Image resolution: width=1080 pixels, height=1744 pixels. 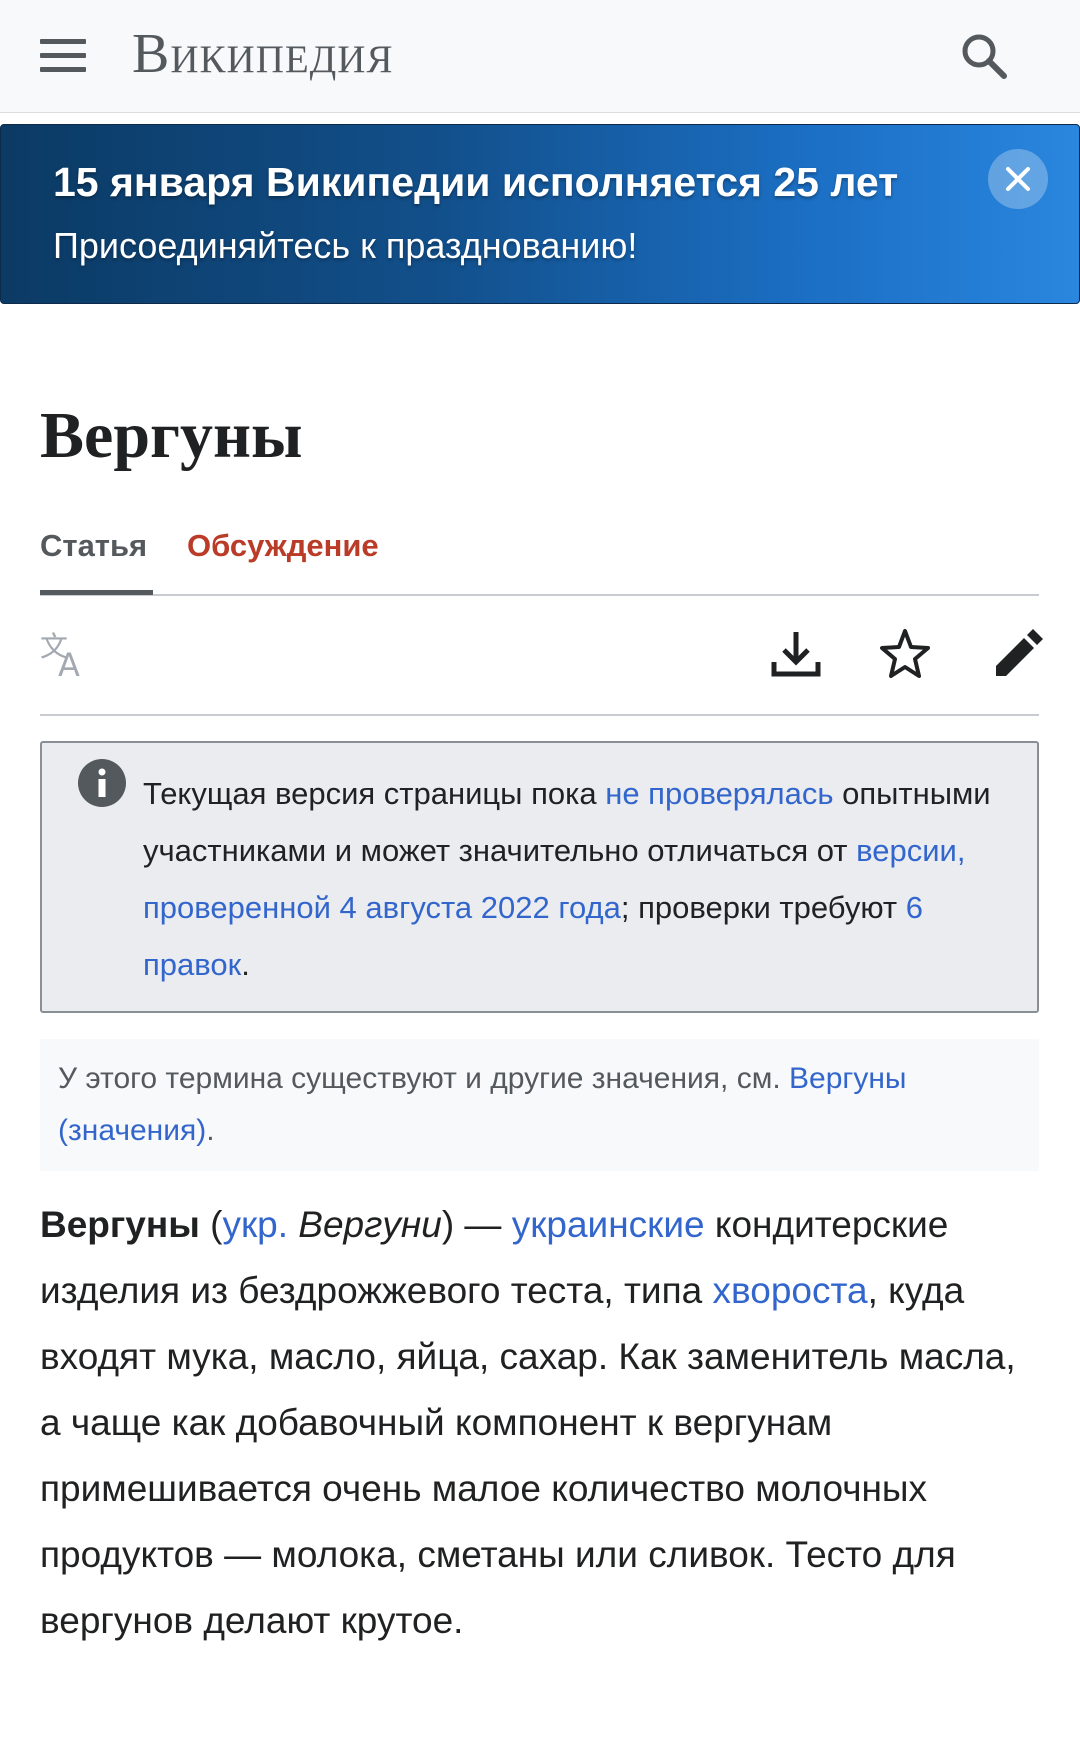 What do you see at coordinates (541, 656) in the screenshot?
I see `page-actions-toolbar: 文 A` at bounding box center [541, 656].